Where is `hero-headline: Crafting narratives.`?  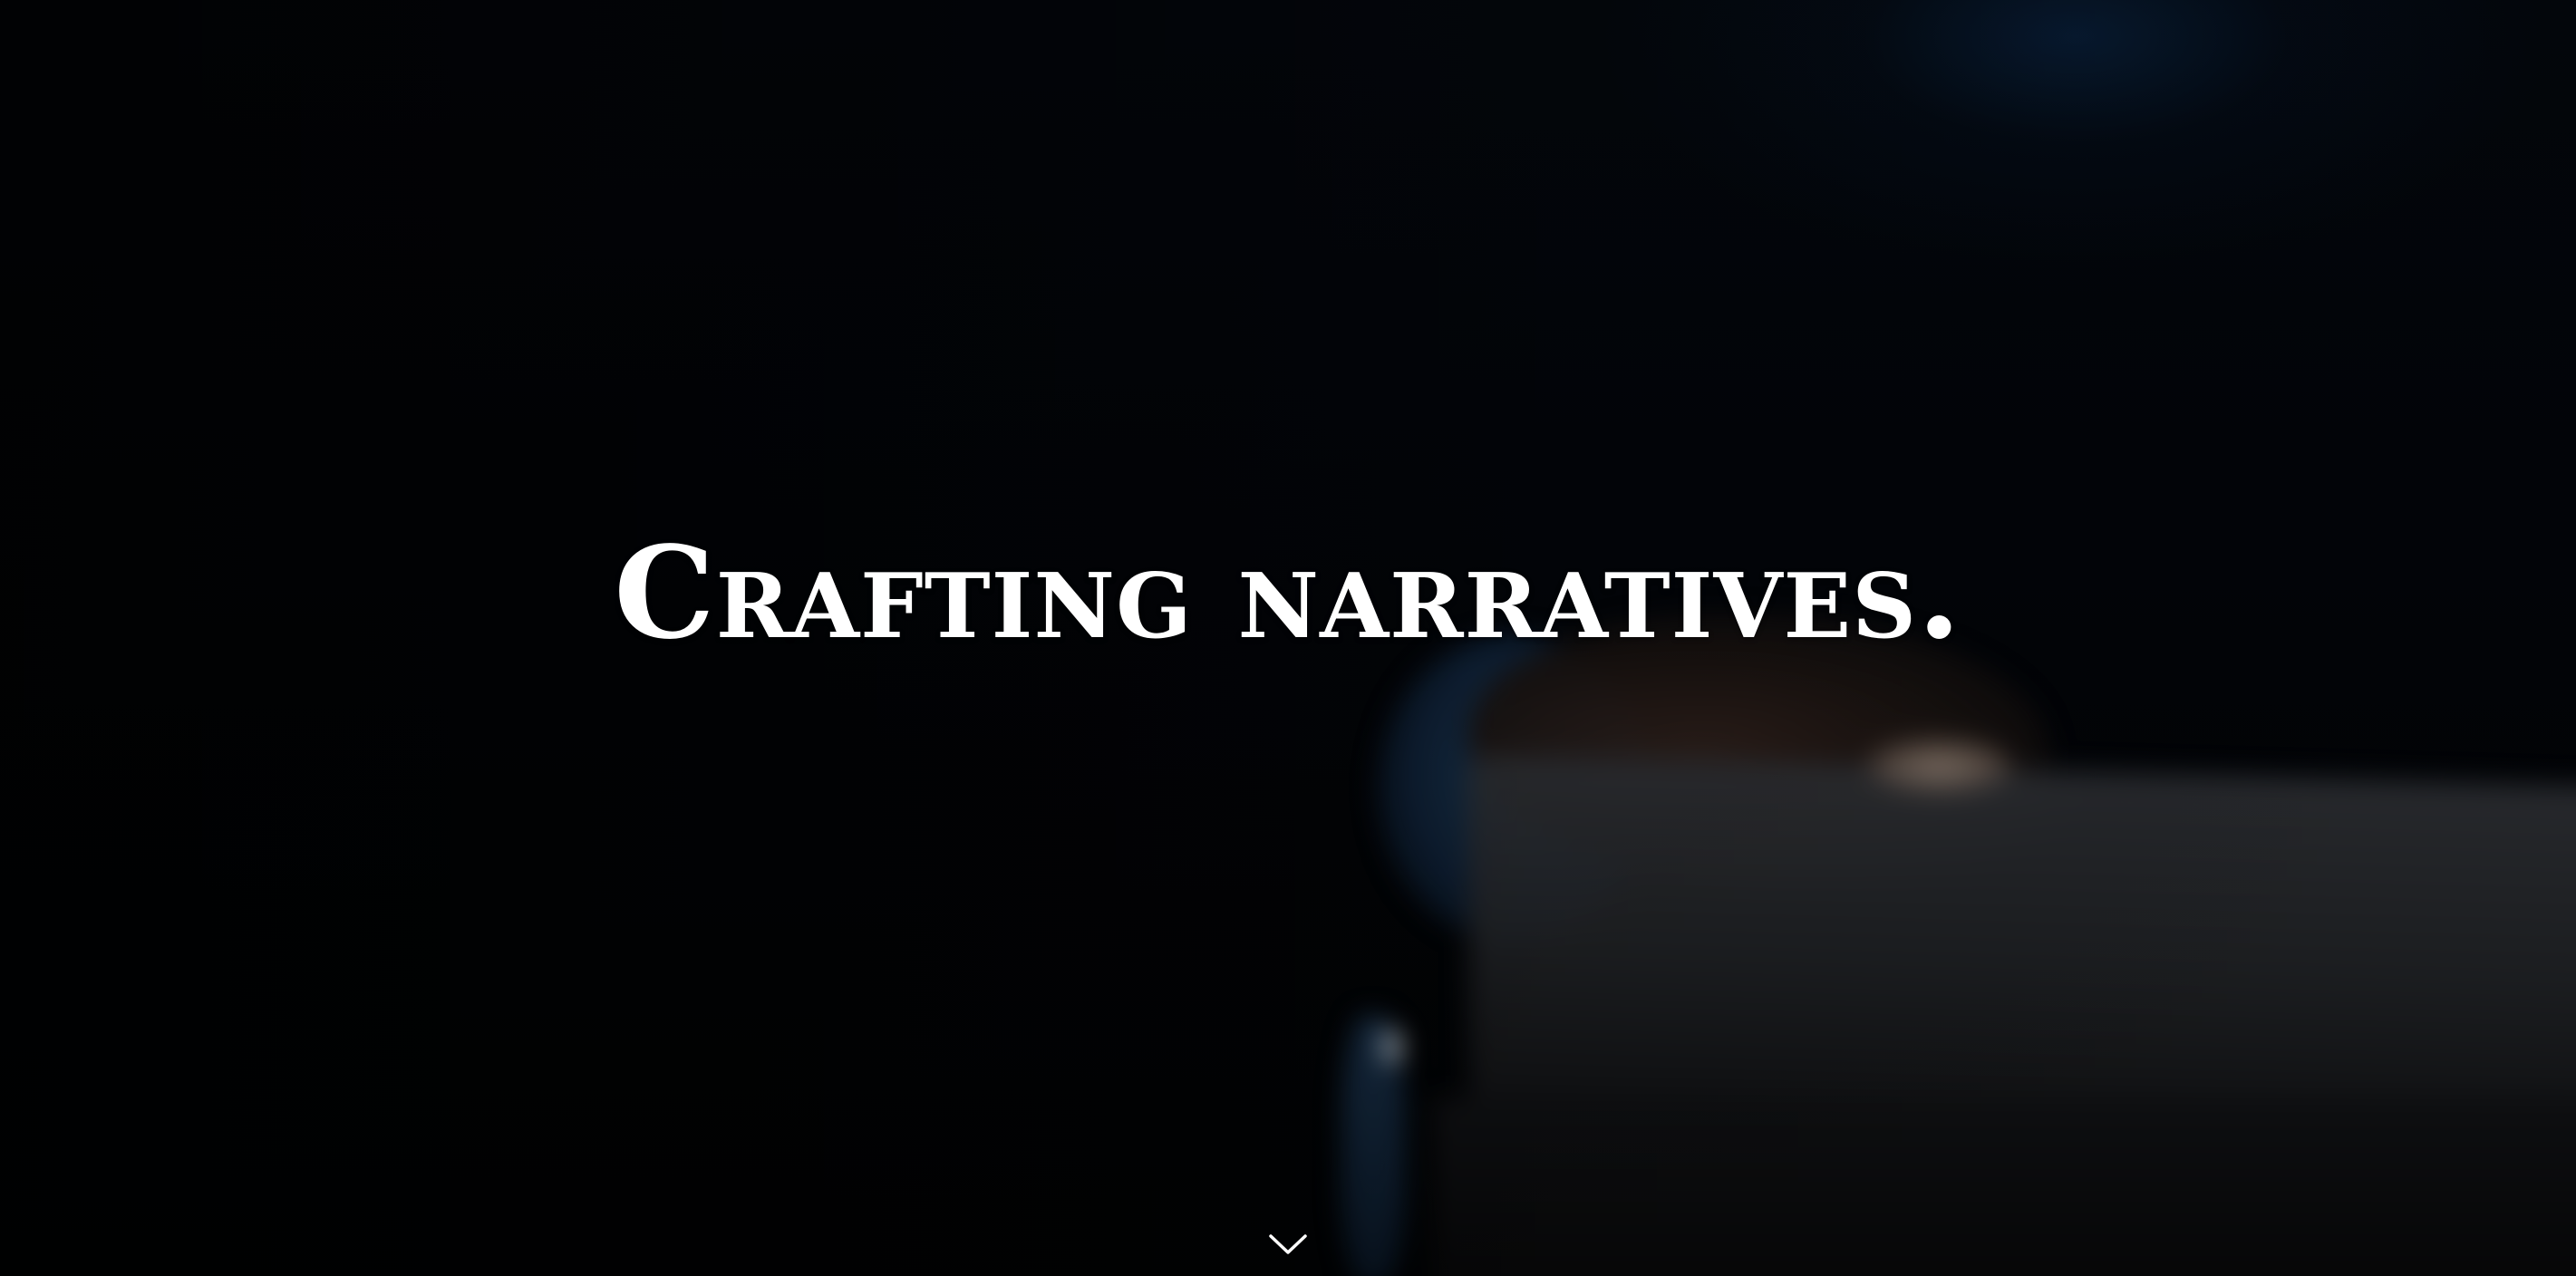
hero-headline: Crafting narratives. is located at coordinates (1288, 593).